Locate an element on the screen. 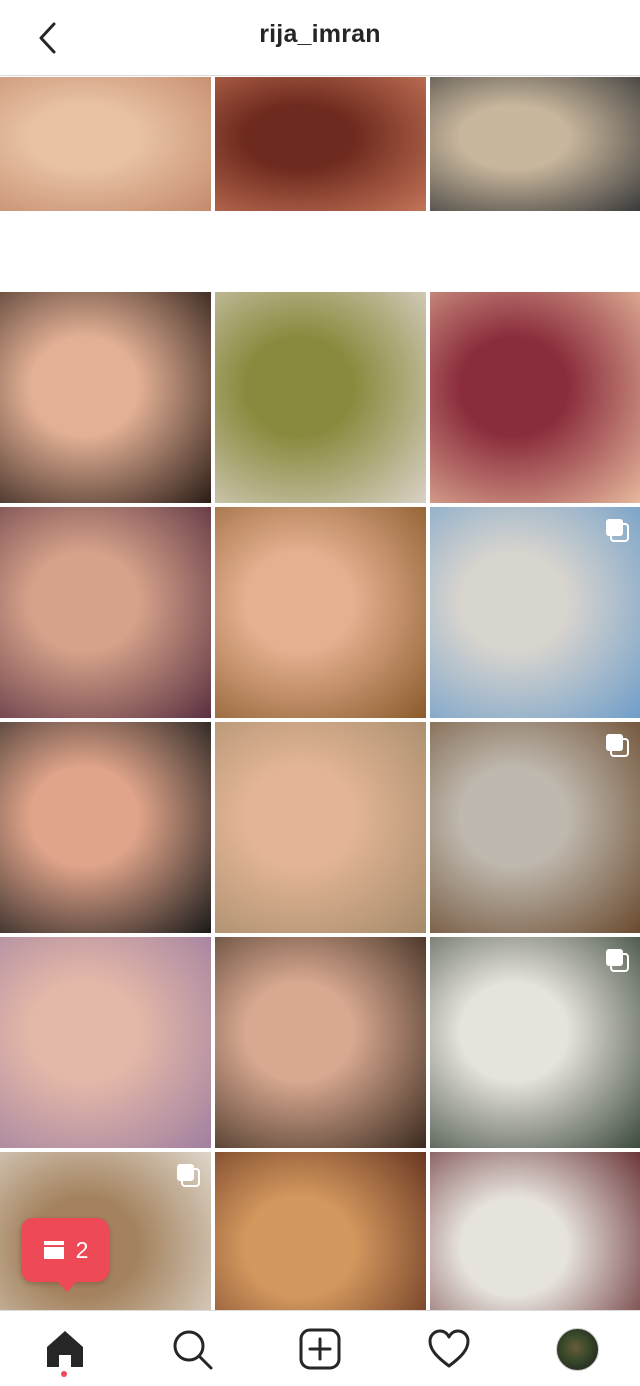  search-icon is located at coordinates (193, 1350).